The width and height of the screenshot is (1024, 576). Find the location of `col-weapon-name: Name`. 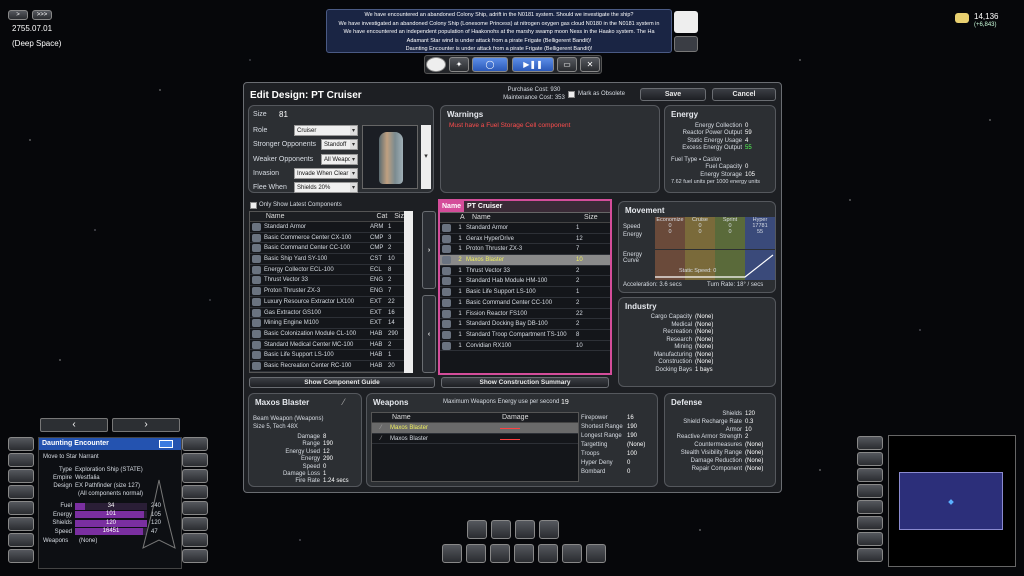

col-weapon-name: Name is located at coordinates (447, 417).